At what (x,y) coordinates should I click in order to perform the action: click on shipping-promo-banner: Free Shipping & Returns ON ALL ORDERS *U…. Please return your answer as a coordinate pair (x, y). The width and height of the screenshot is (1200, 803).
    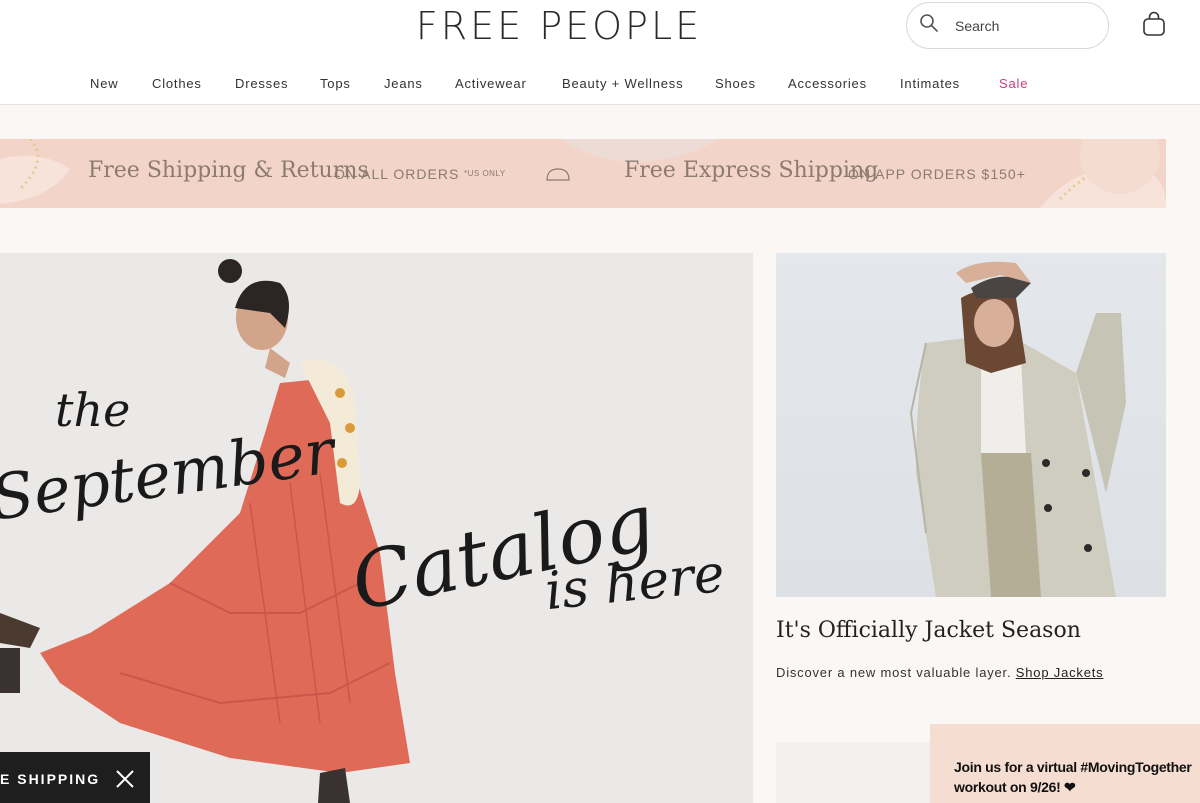
    Looking at the image, I should click on (583, 173).